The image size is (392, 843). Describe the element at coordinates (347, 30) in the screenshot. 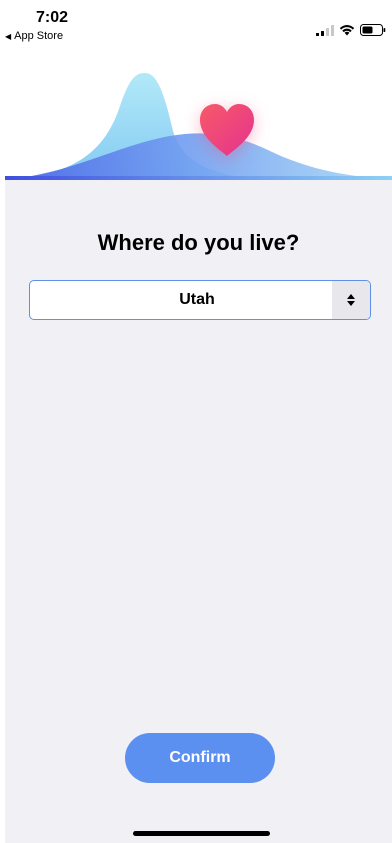

I see `wifi-icon` at that location.